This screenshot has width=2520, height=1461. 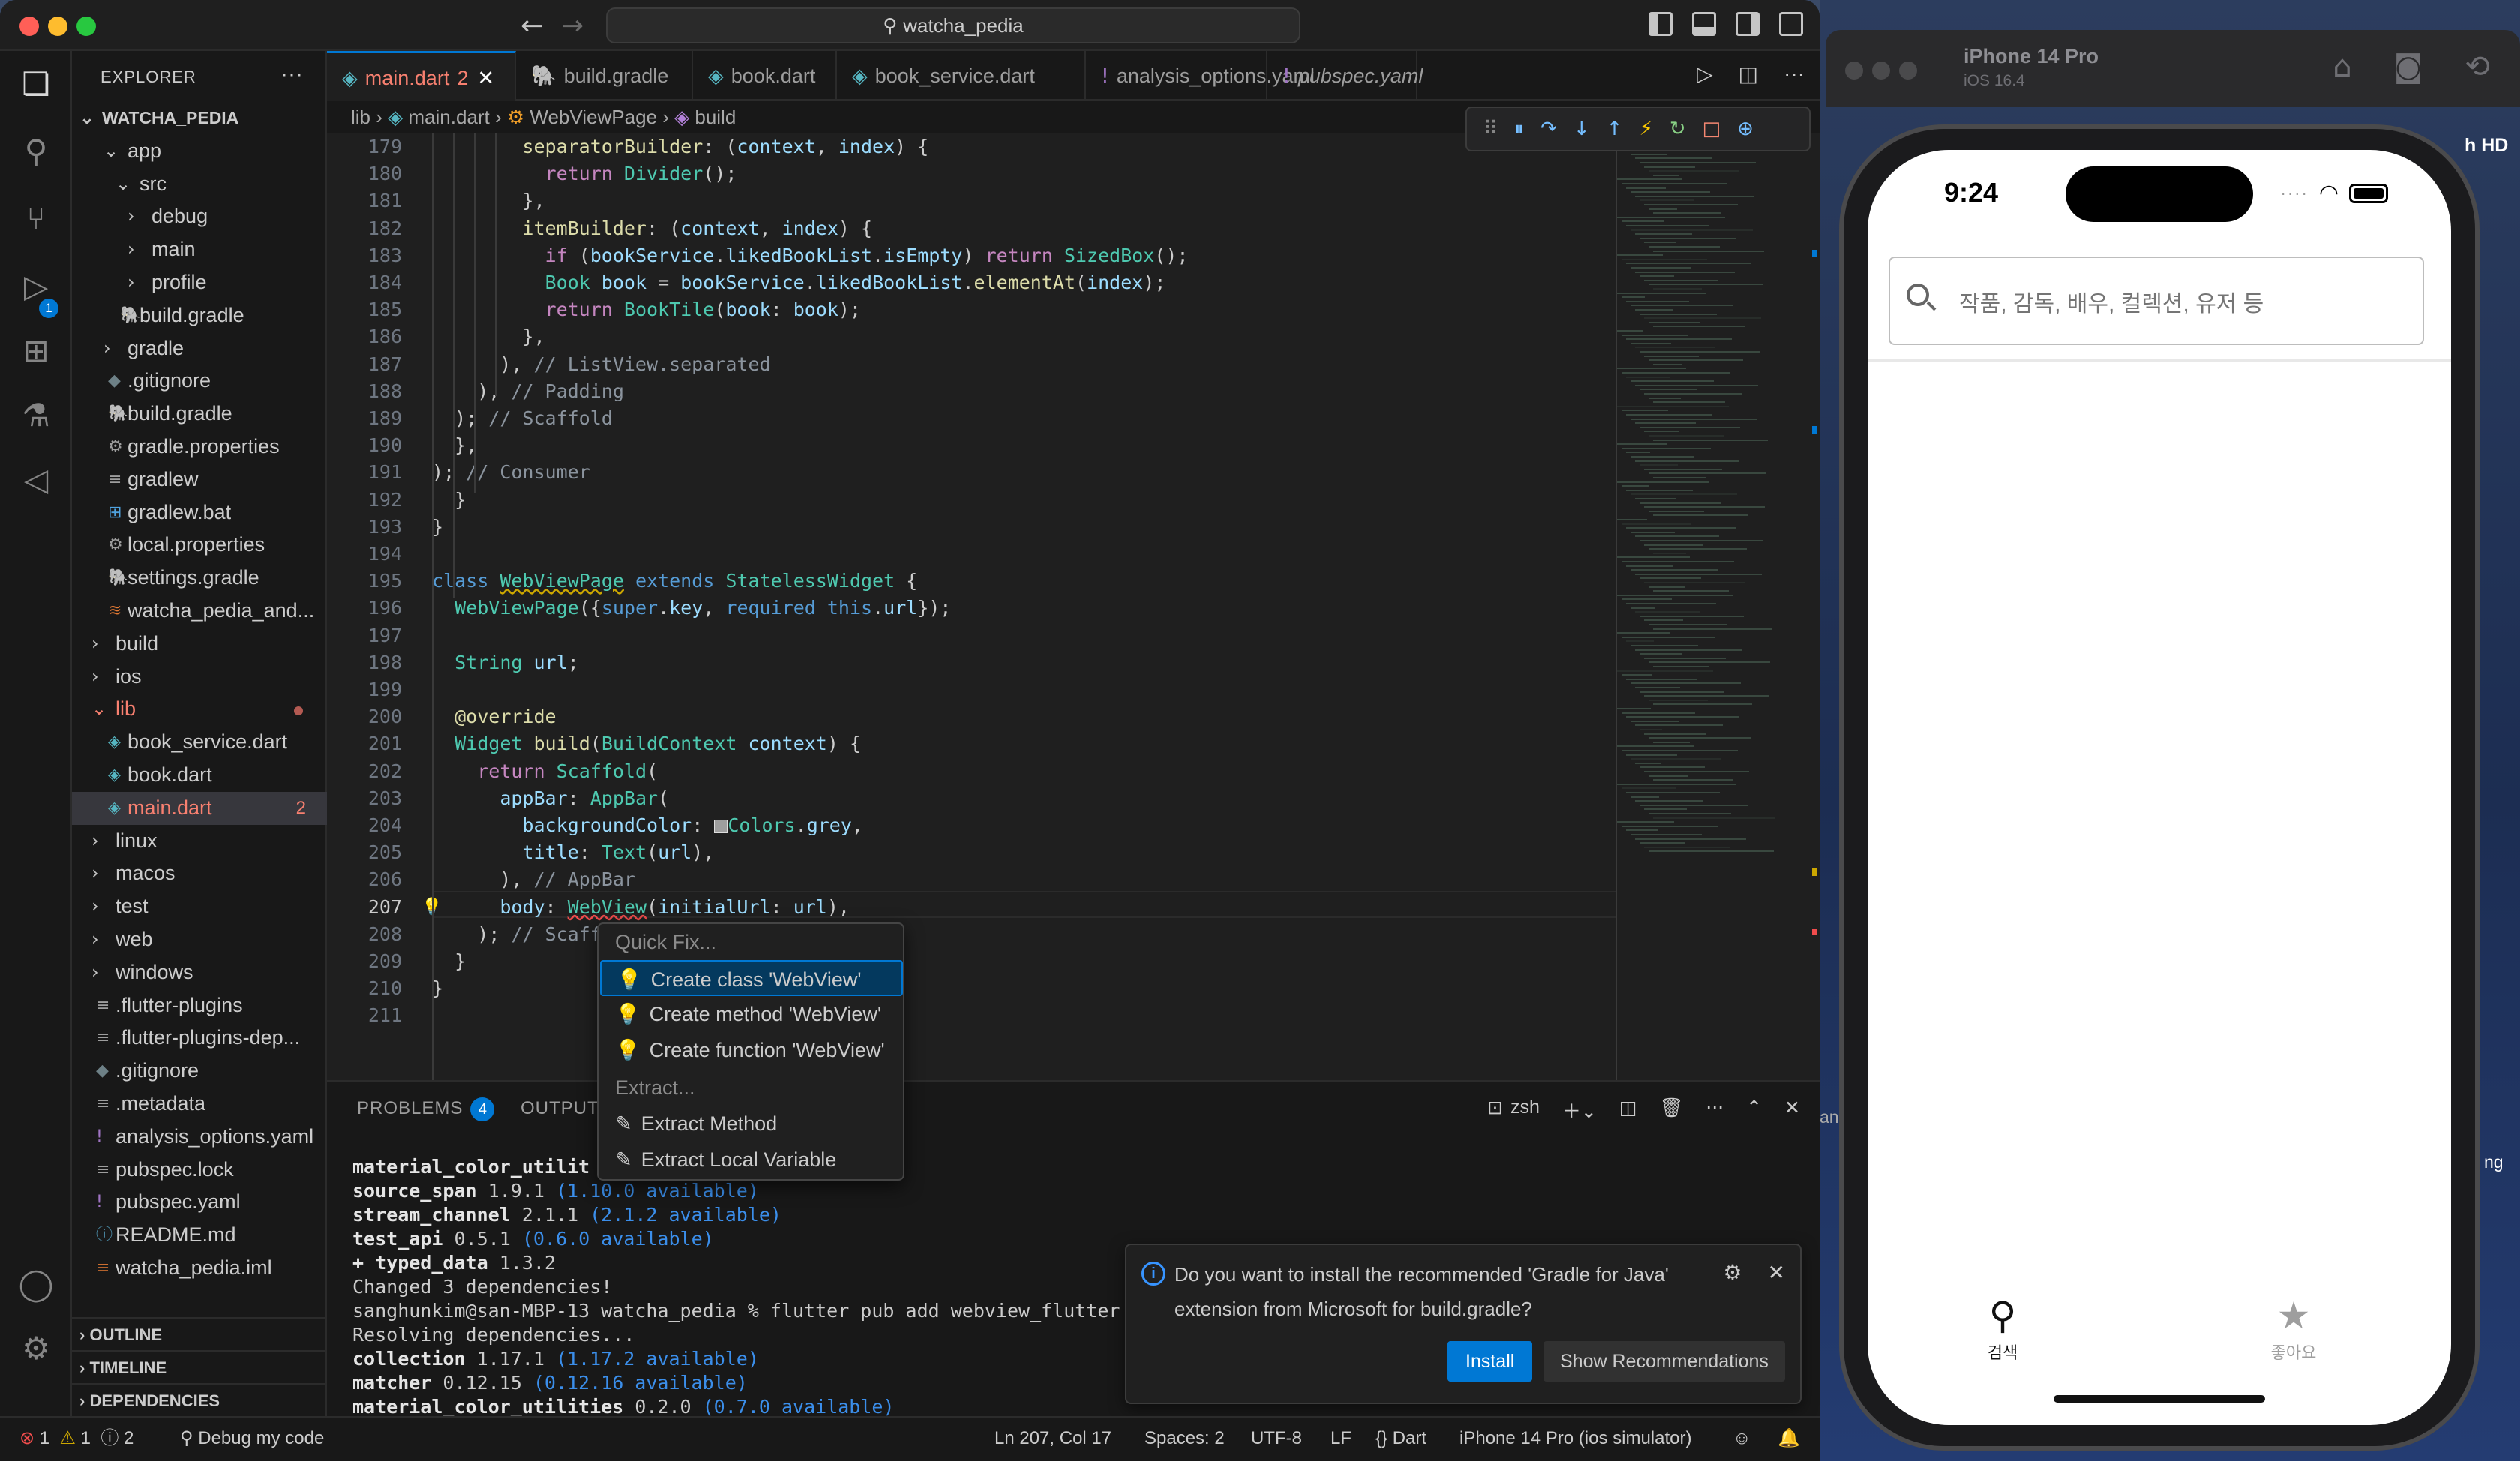 I want to click on inspect-icon: ⊕, so click(x=1745, y=129).